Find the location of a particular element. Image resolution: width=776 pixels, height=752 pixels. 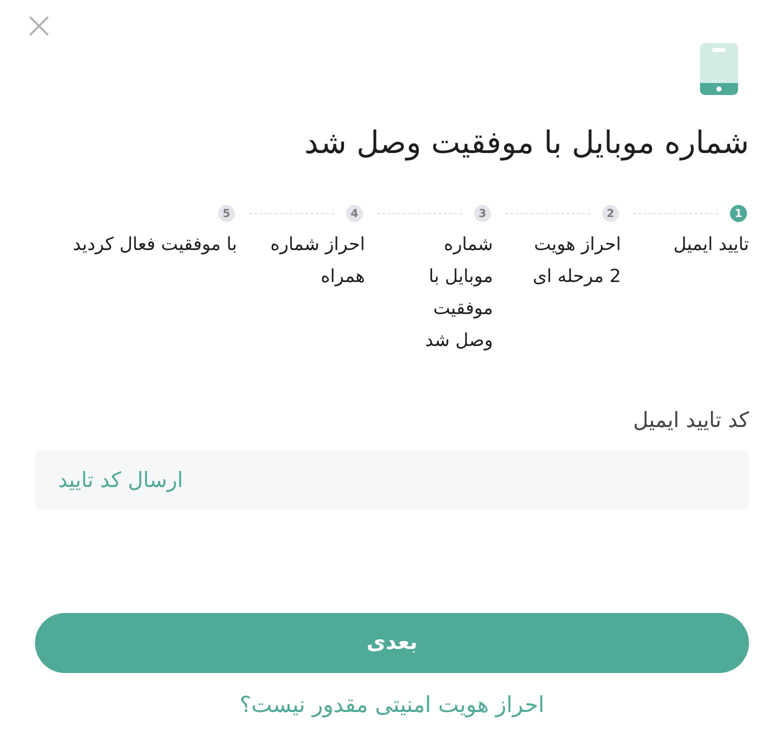

phone-icon is located at coordinates (719, 69).